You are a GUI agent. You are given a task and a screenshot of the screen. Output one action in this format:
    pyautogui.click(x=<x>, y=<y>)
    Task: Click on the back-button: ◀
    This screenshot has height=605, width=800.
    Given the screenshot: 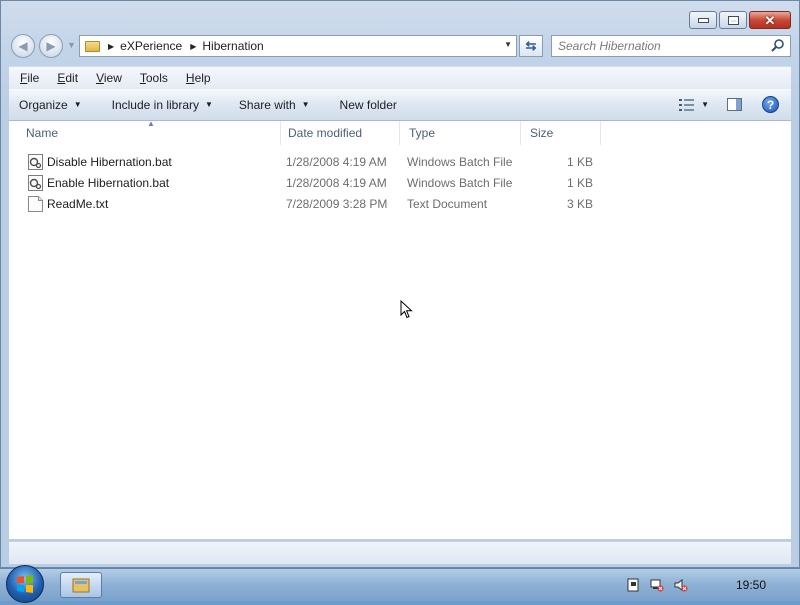 What is the action you would take?
    pyautogui.click(x=23, y=46)
    